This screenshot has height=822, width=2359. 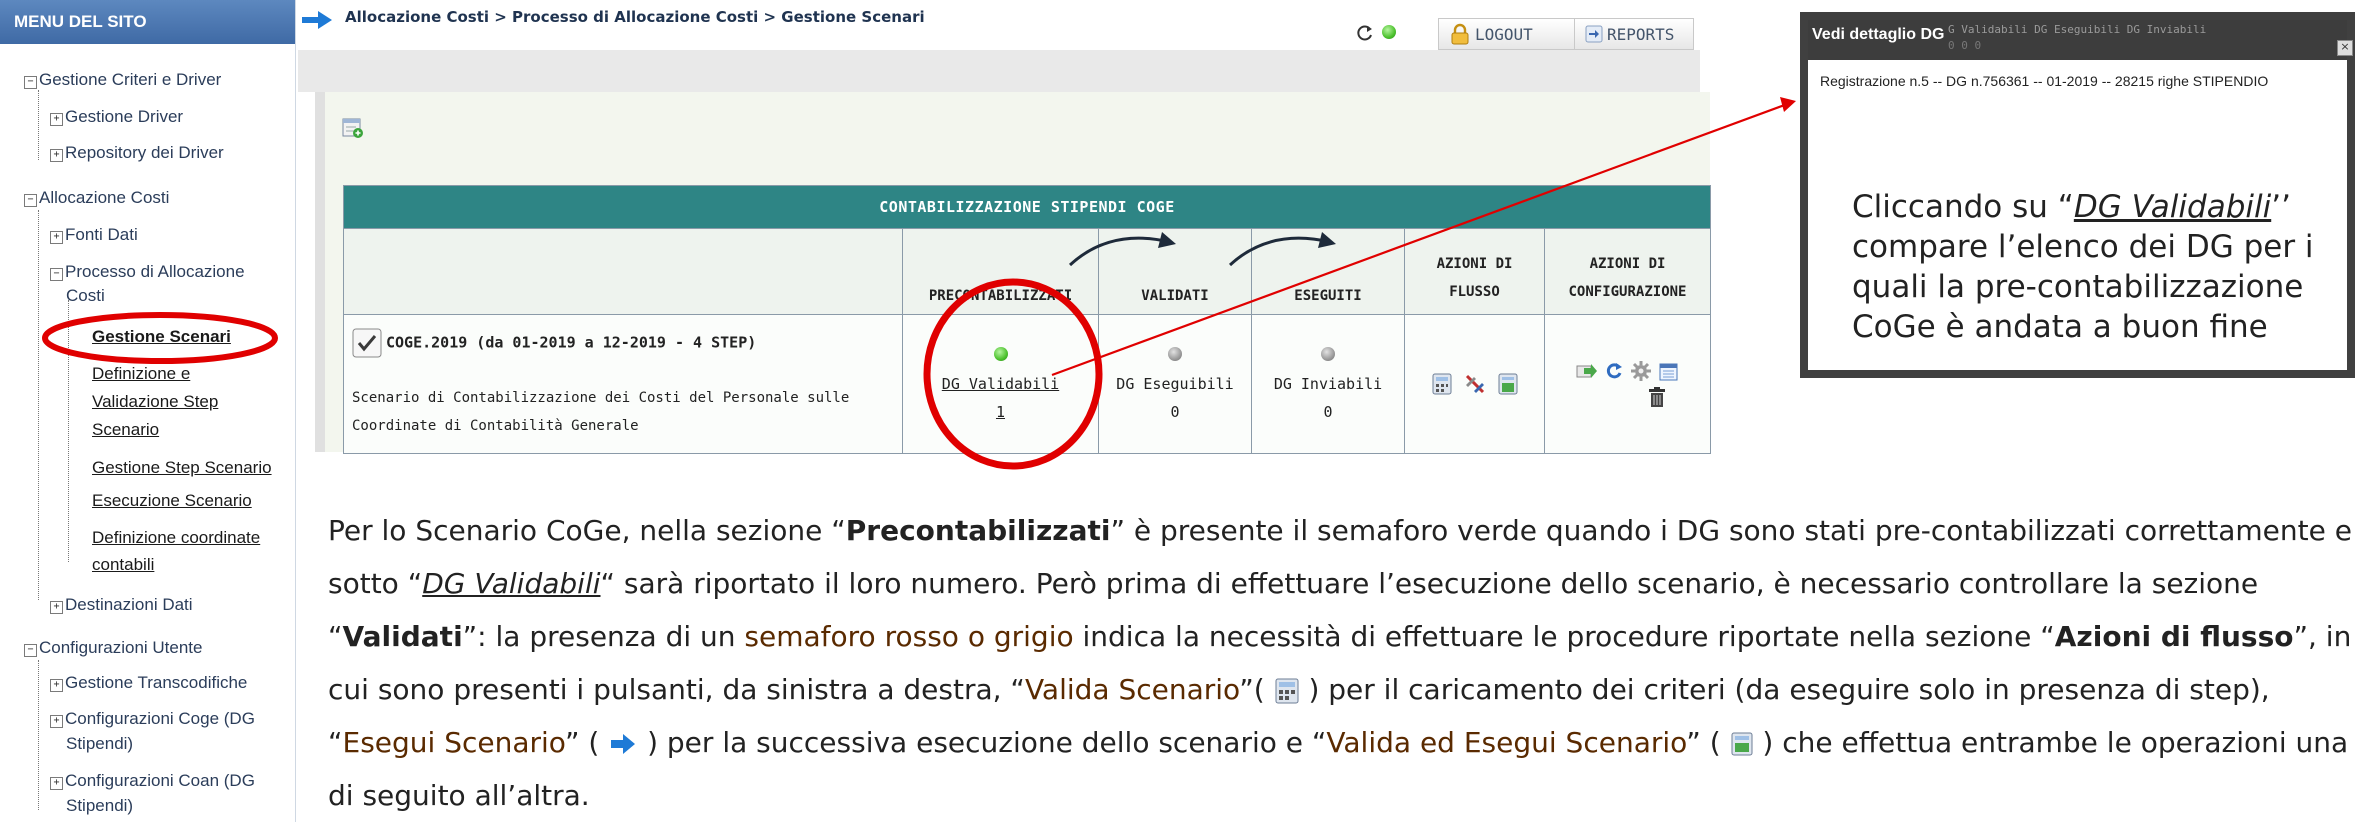 What do you see at coordinates (182, 468) in the screenshot?
I see `tree-link-gestione-step: Gestione Step Scenario` at bounding box center [182, 468].